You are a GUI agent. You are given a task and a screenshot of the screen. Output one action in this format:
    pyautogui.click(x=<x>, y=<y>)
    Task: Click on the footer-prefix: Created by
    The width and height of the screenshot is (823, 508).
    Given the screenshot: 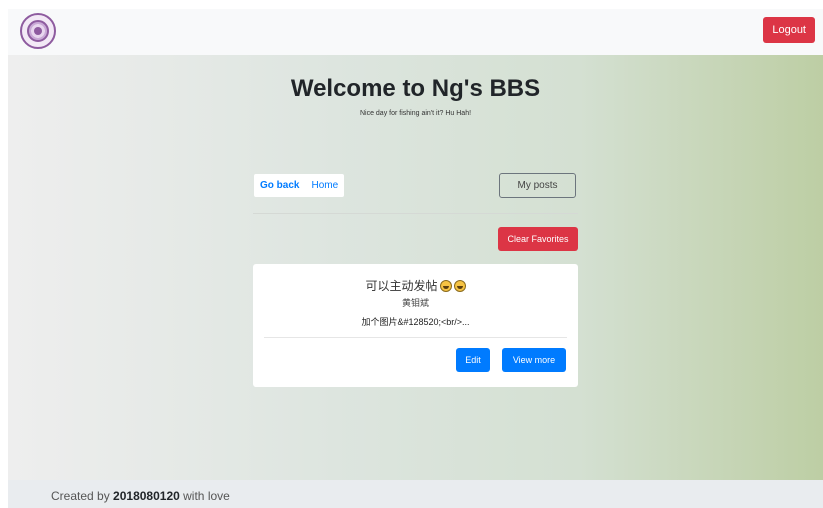 What is the action you would take?
    pyautogui.click(x=80, y=496)
    